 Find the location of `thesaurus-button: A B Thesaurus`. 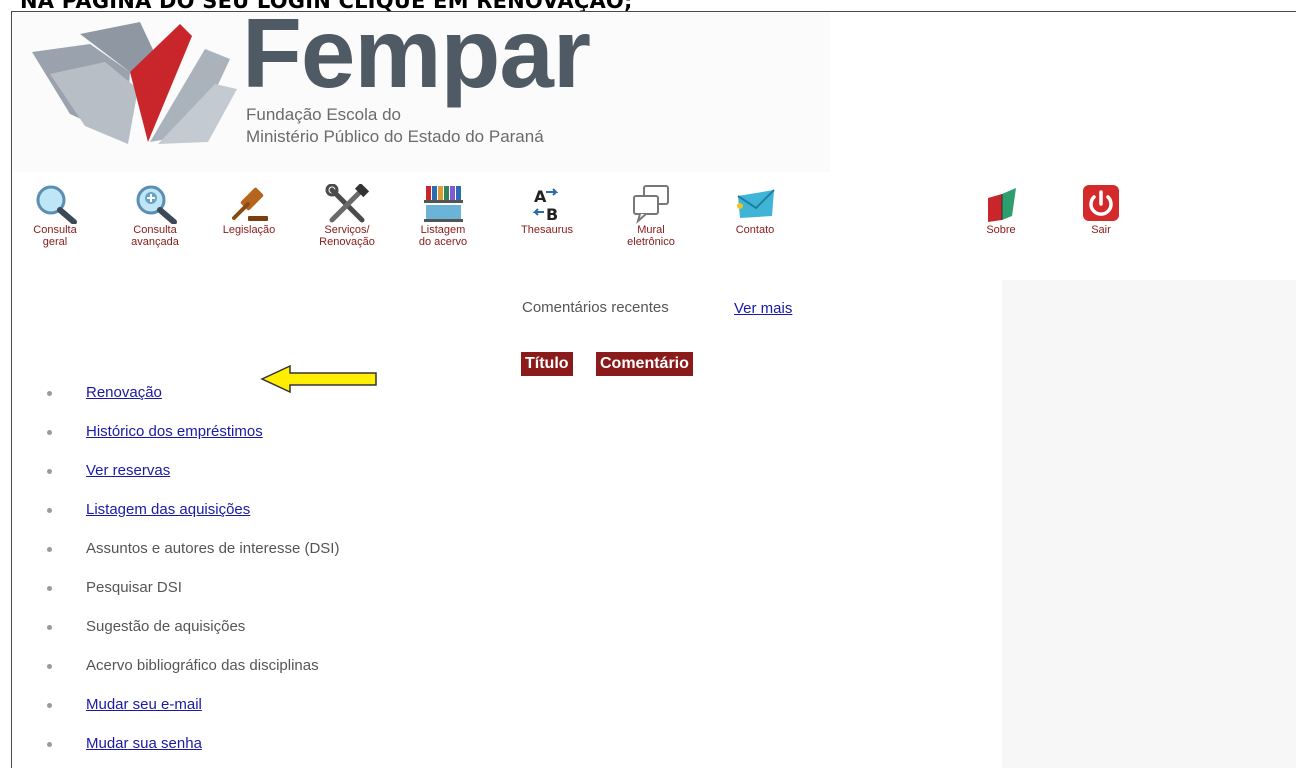

thesaurus-button: A B Thesaurus is located at coordinates (547, 210).